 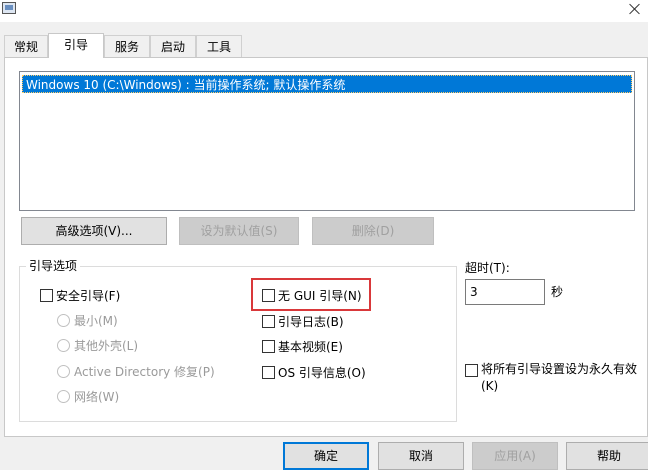 I want to click on active-directory-radio: Active Directory 修复(P), so click(x=136, y=372).